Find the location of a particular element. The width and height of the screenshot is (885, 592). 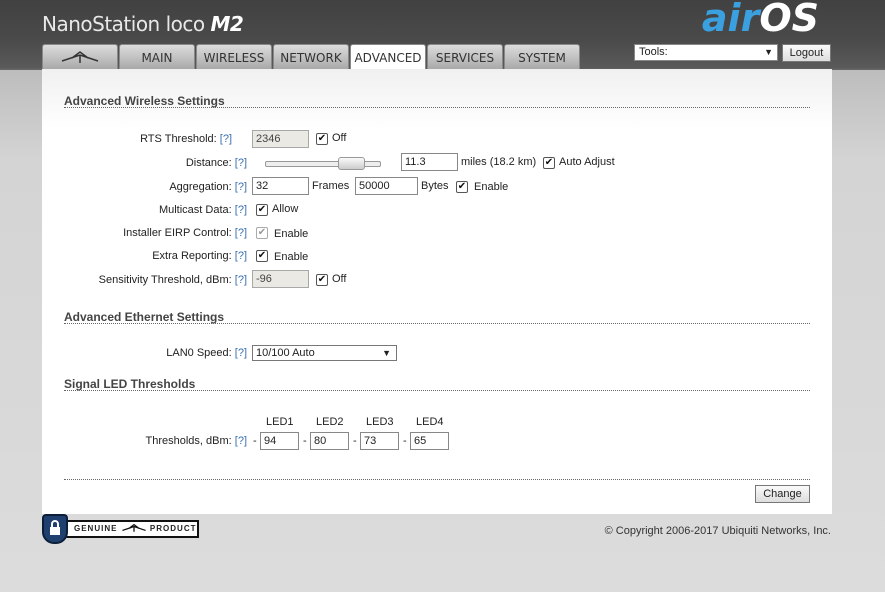

distance-slider-handle is located at coordinates (351, 163).